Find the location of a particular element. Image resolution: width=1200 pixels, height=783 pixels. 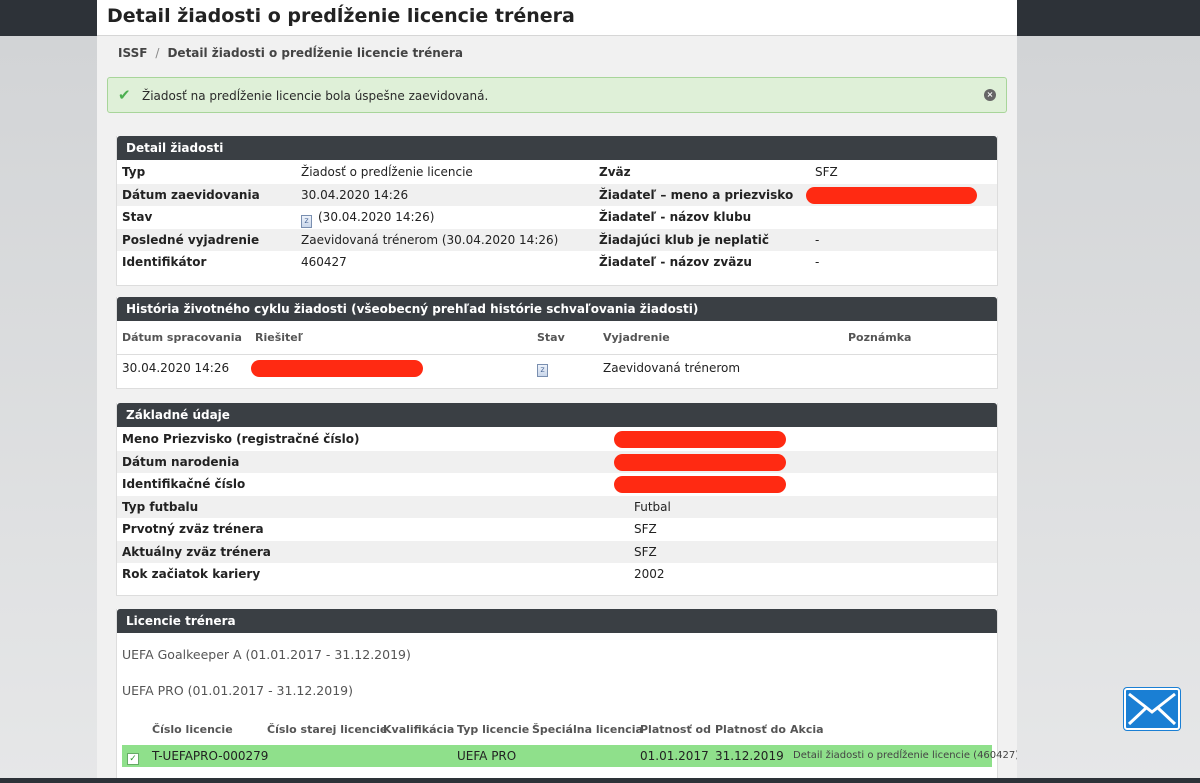

basic-row: Dátum narodenia is located at coordinates (557, 461).